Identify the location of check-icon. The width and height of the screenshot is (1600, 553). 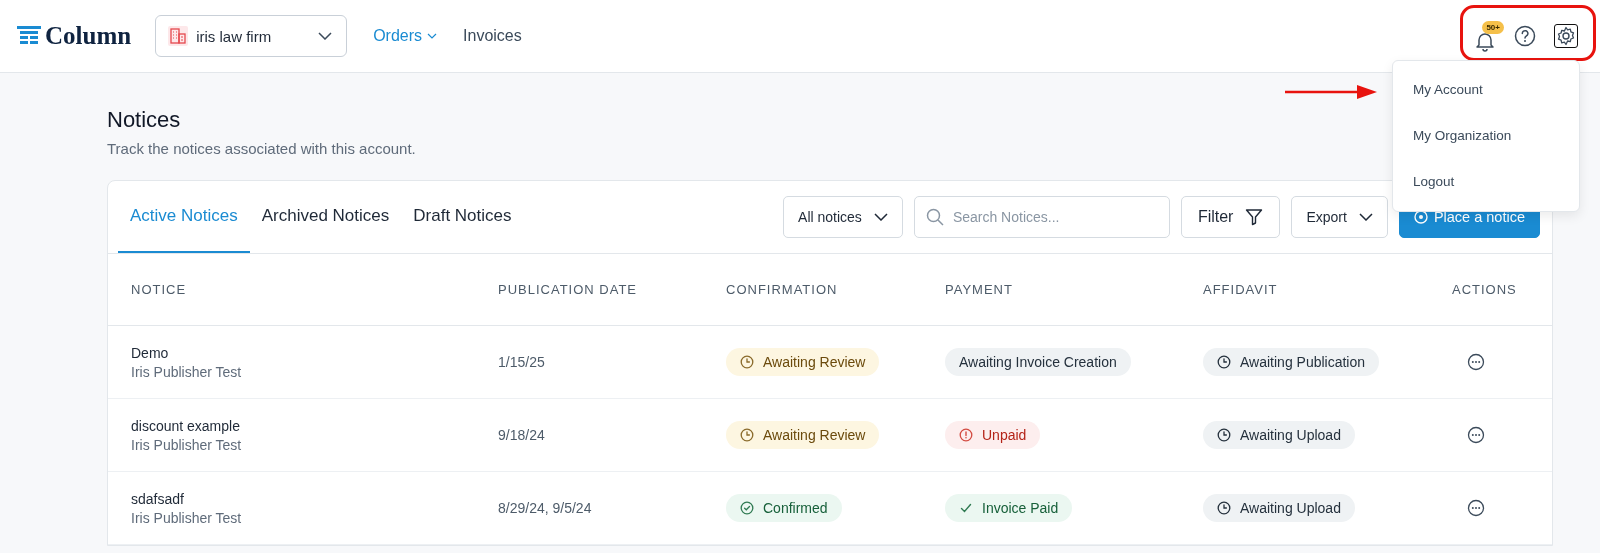
(966, 508).